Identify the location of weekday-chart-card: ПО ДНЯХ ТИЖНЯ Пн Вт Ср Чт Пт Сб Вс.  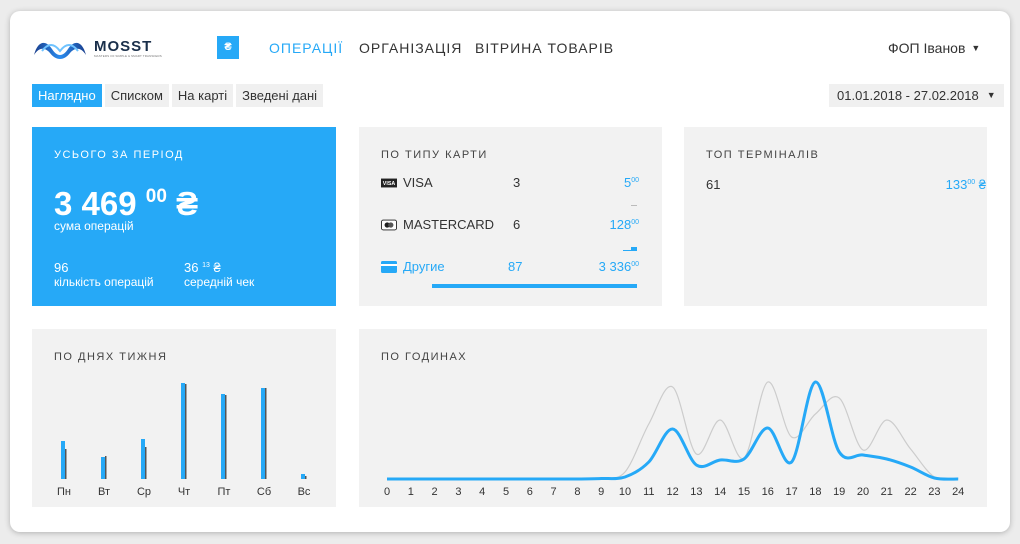
(184, 418).